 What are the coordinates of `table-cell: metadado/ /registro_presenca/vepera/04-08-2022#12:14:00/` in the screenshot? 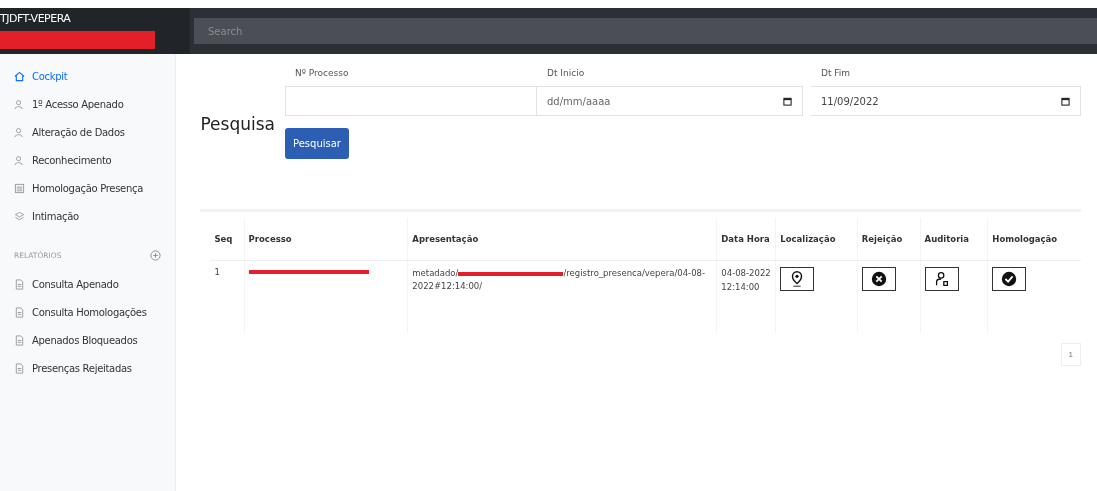 It's located at (559, 279).